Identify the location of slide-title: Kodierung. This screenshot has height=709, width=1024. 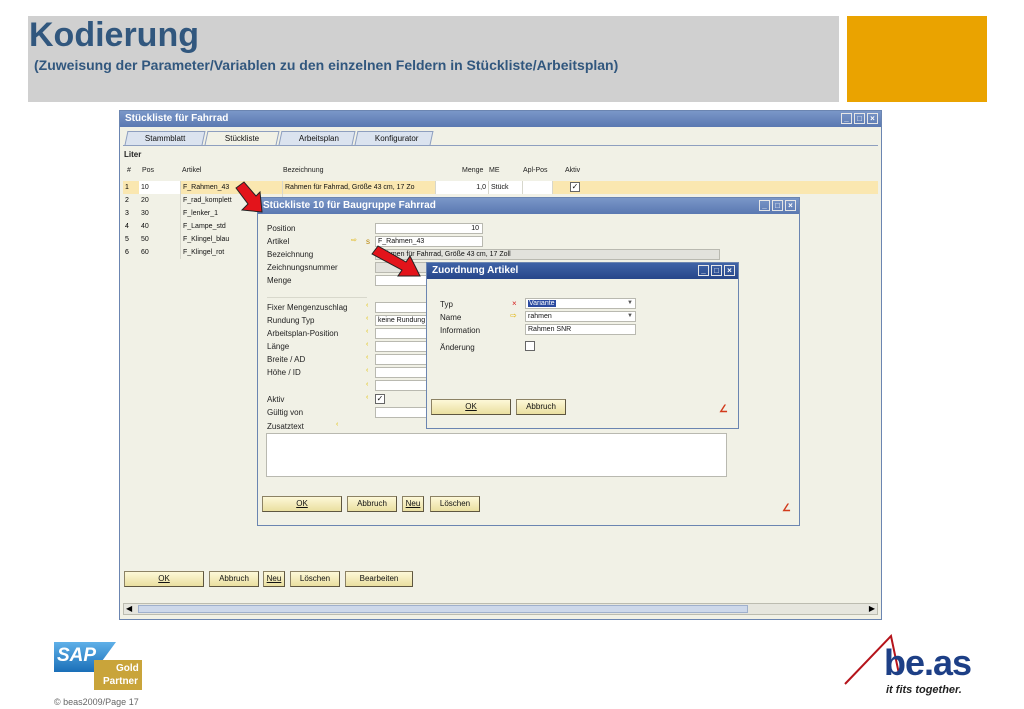
(114, 35).